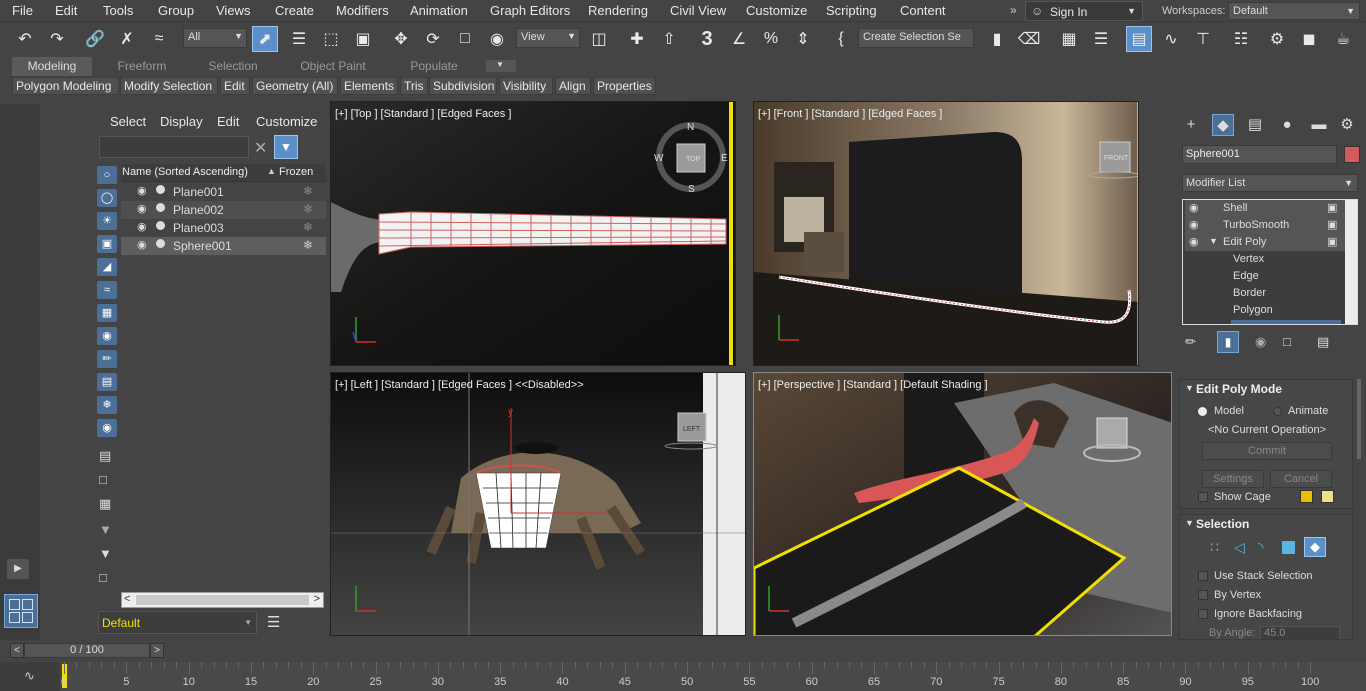 The image size is (1366, 691). What do you see at coordinates (841, 39) in the screenshot?
I see `edit-named-selection-icon: {` at bounding box center [841, 39].